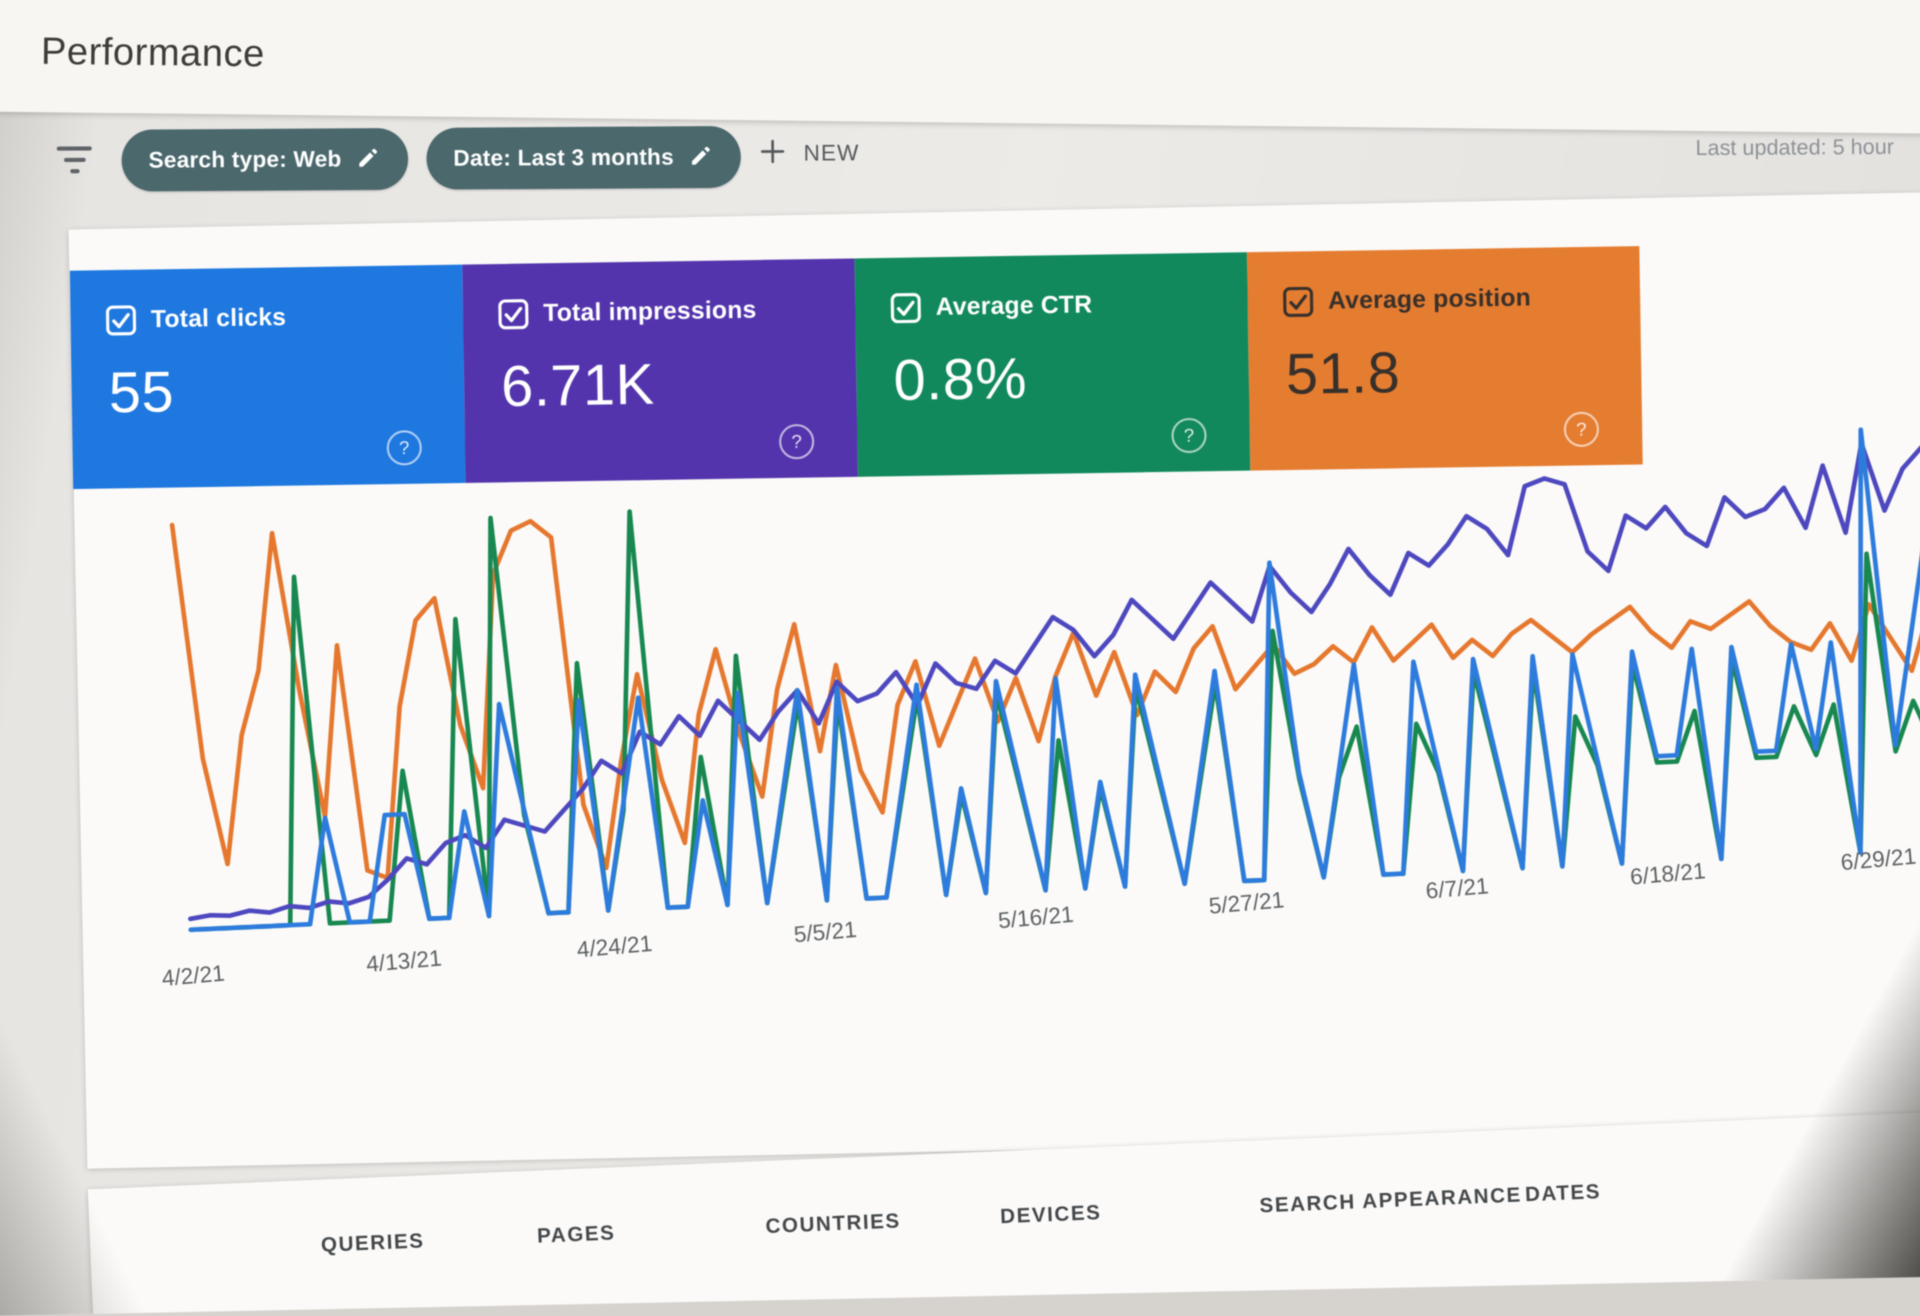 This screenshot has height=1316, width=1920. I want to click on x-tick-label: 5/16/21, so click(1036, 917).